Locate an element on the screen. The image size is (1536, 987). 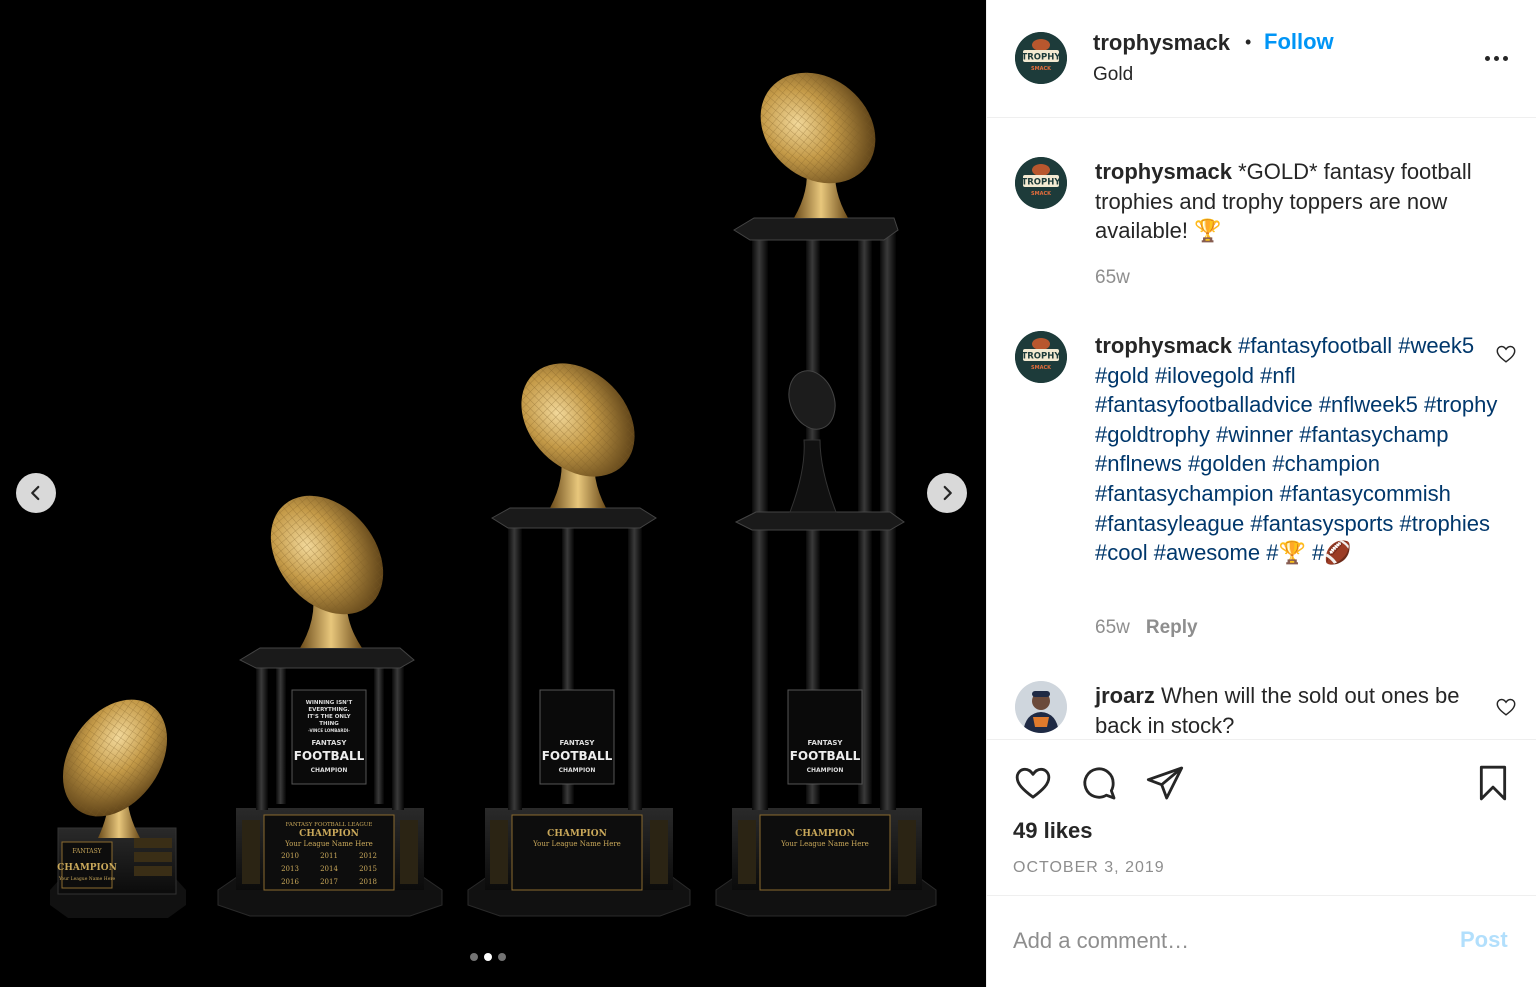
avatar is located at coordinates (1041, 707).